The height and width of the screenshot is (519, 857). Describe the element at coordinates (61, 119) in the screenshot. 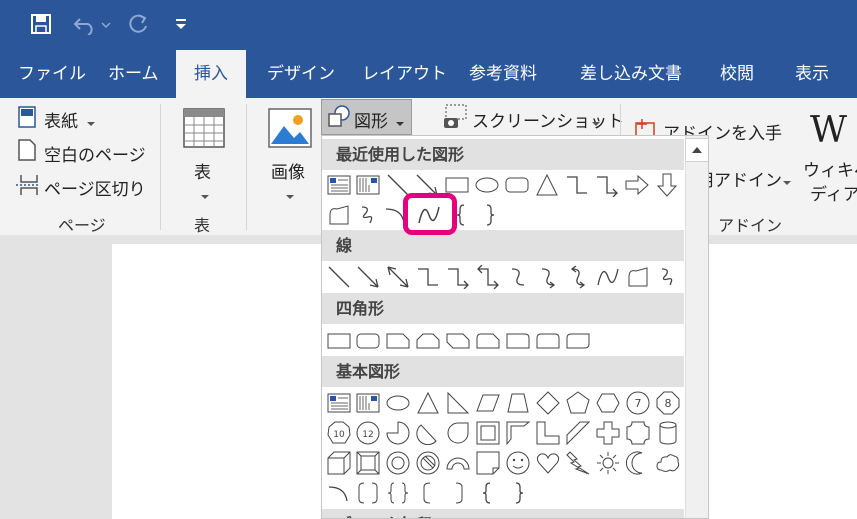

I see `cover-page-button: 表紙` at that location.